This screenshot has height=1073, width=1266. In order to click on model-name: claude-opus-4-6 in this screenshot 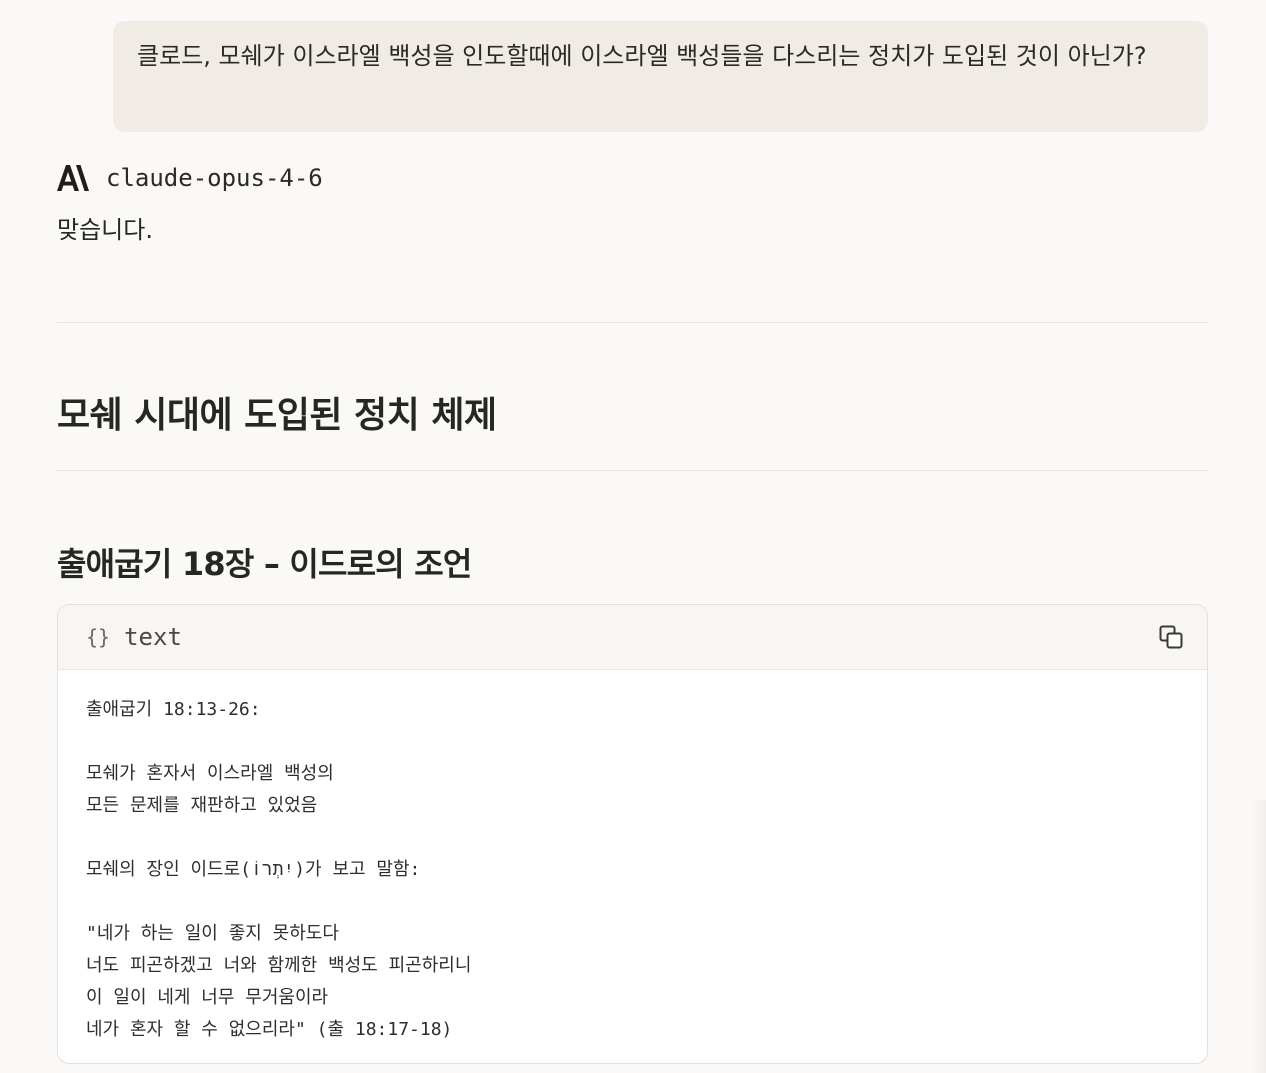, I will do `click(214, 178)`.